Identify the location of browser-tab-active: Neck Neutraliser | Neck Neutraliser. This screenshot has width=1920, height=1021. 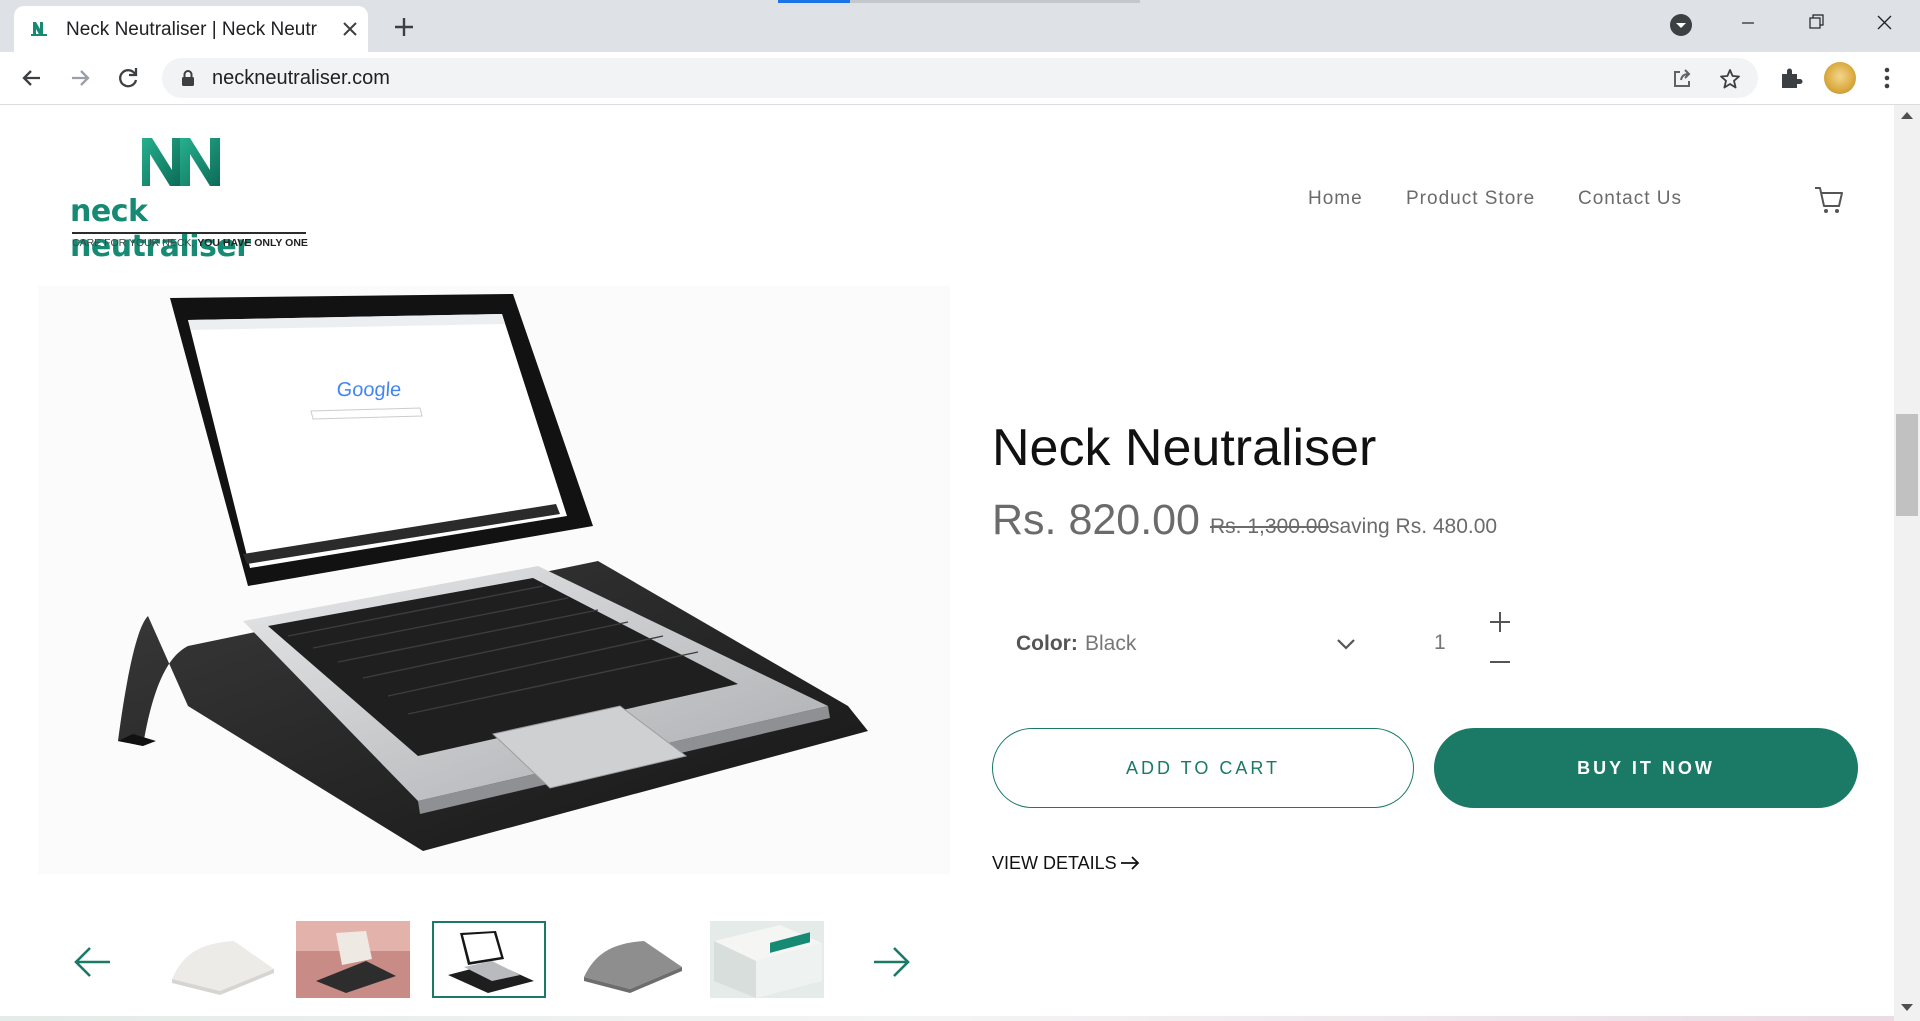
(191, 29).